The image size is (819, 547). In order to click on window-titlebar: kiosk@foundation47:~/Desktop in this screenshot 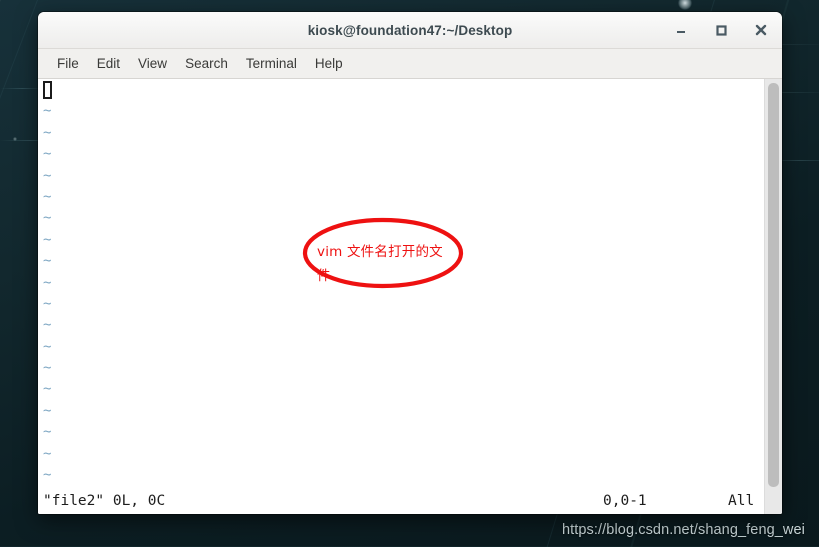, I will do `click(410, 30)`.